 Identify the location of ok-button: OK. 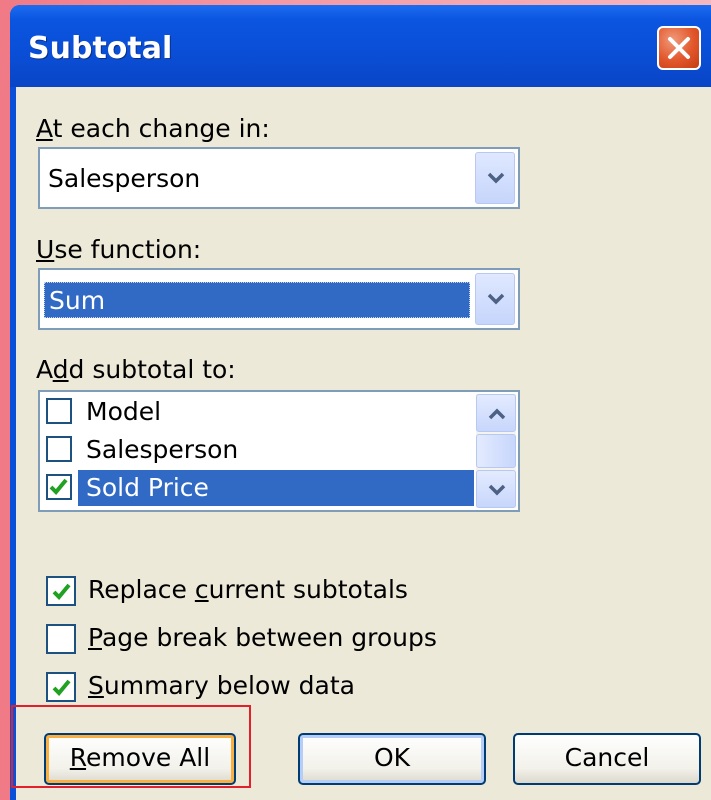
(392, 759).